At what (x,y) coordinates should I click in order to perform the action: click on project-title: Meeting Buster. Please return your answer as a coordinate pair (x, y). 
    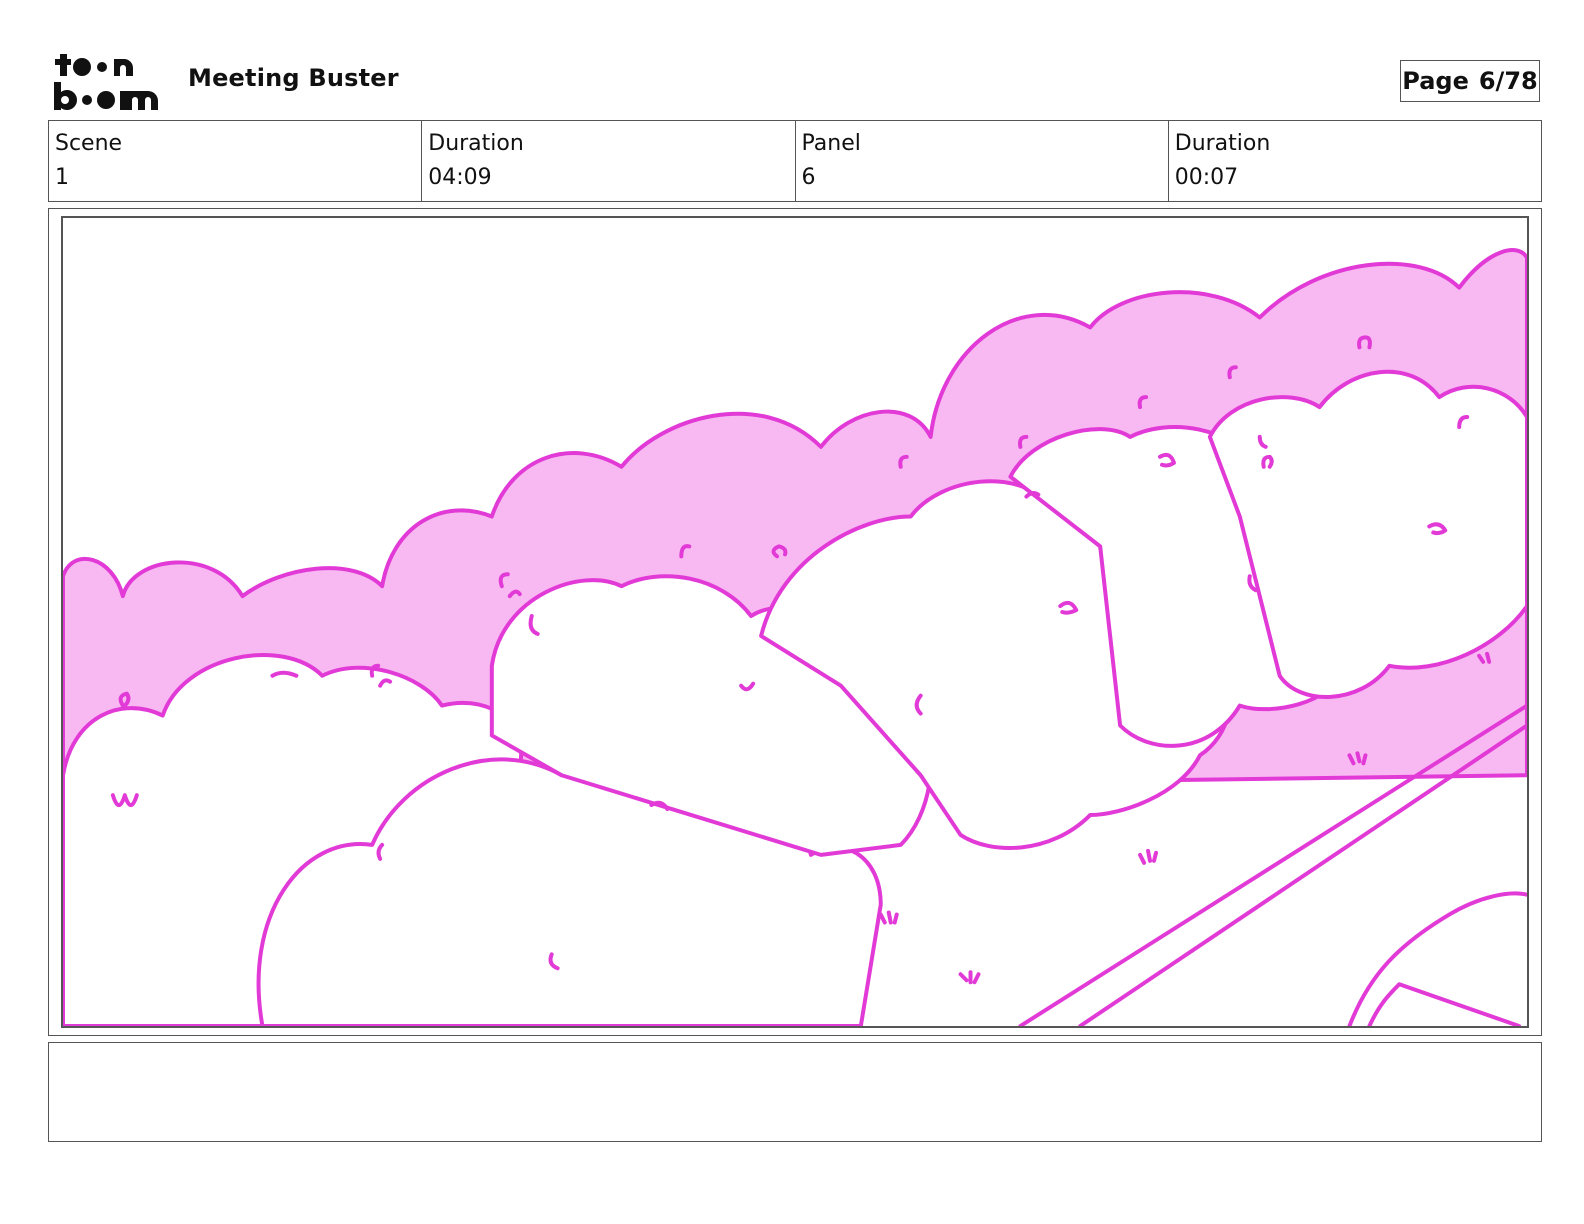
    Looking at the image, I should click on (293, 78).